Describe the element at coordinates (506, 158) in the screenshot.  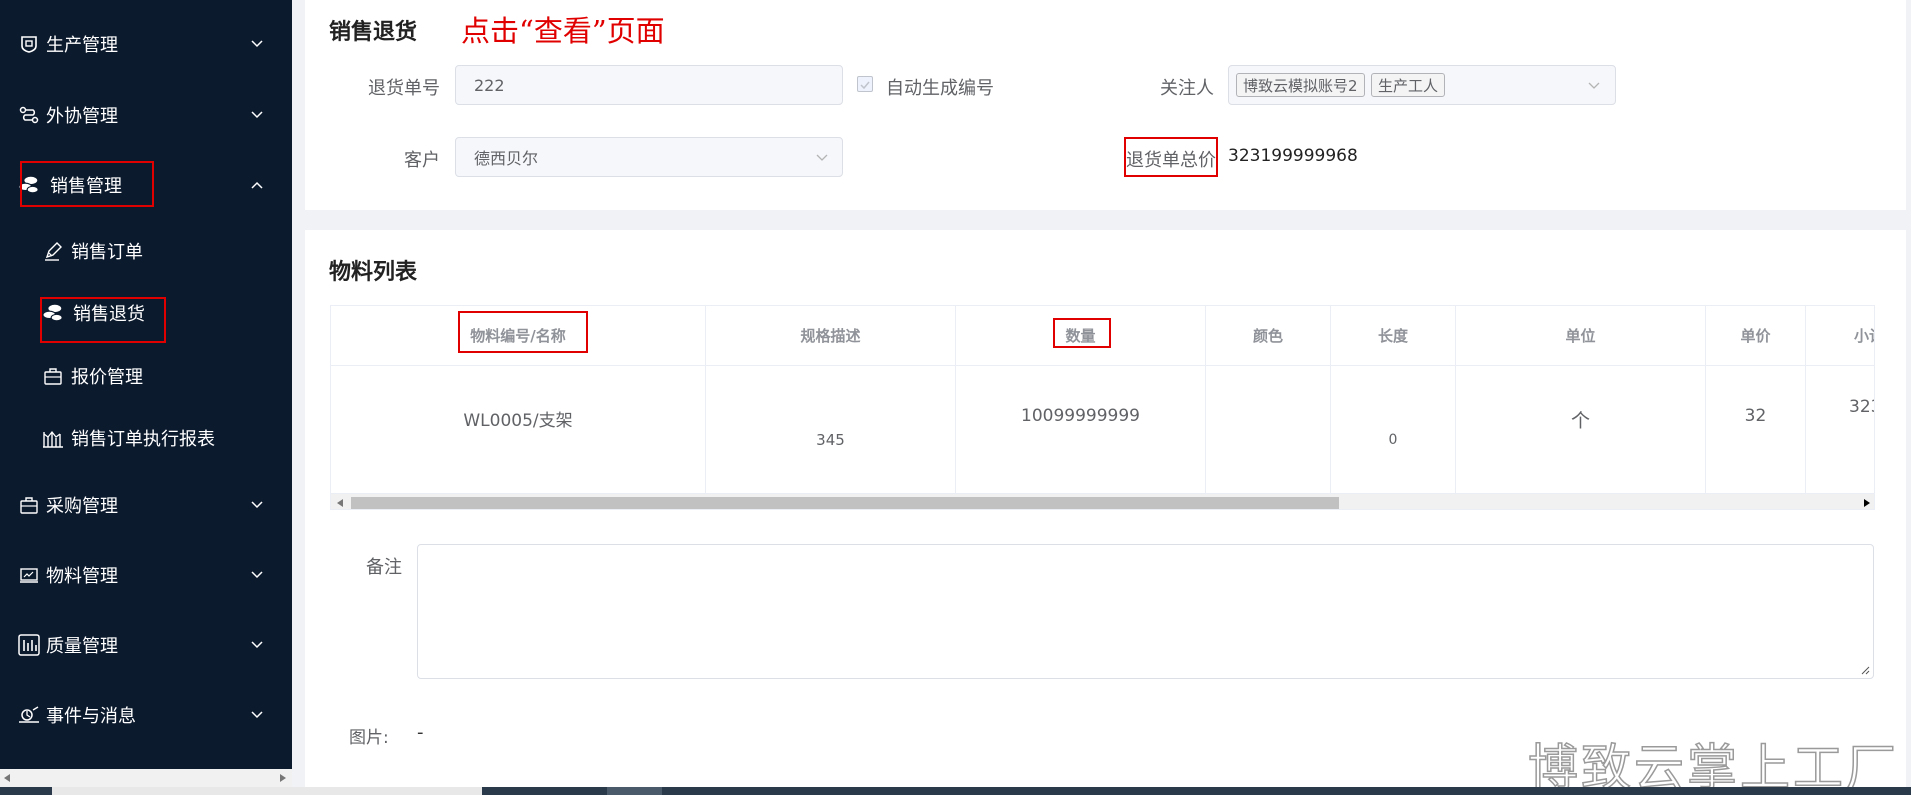
I see `customer-value: 德西贝尔` at that location.